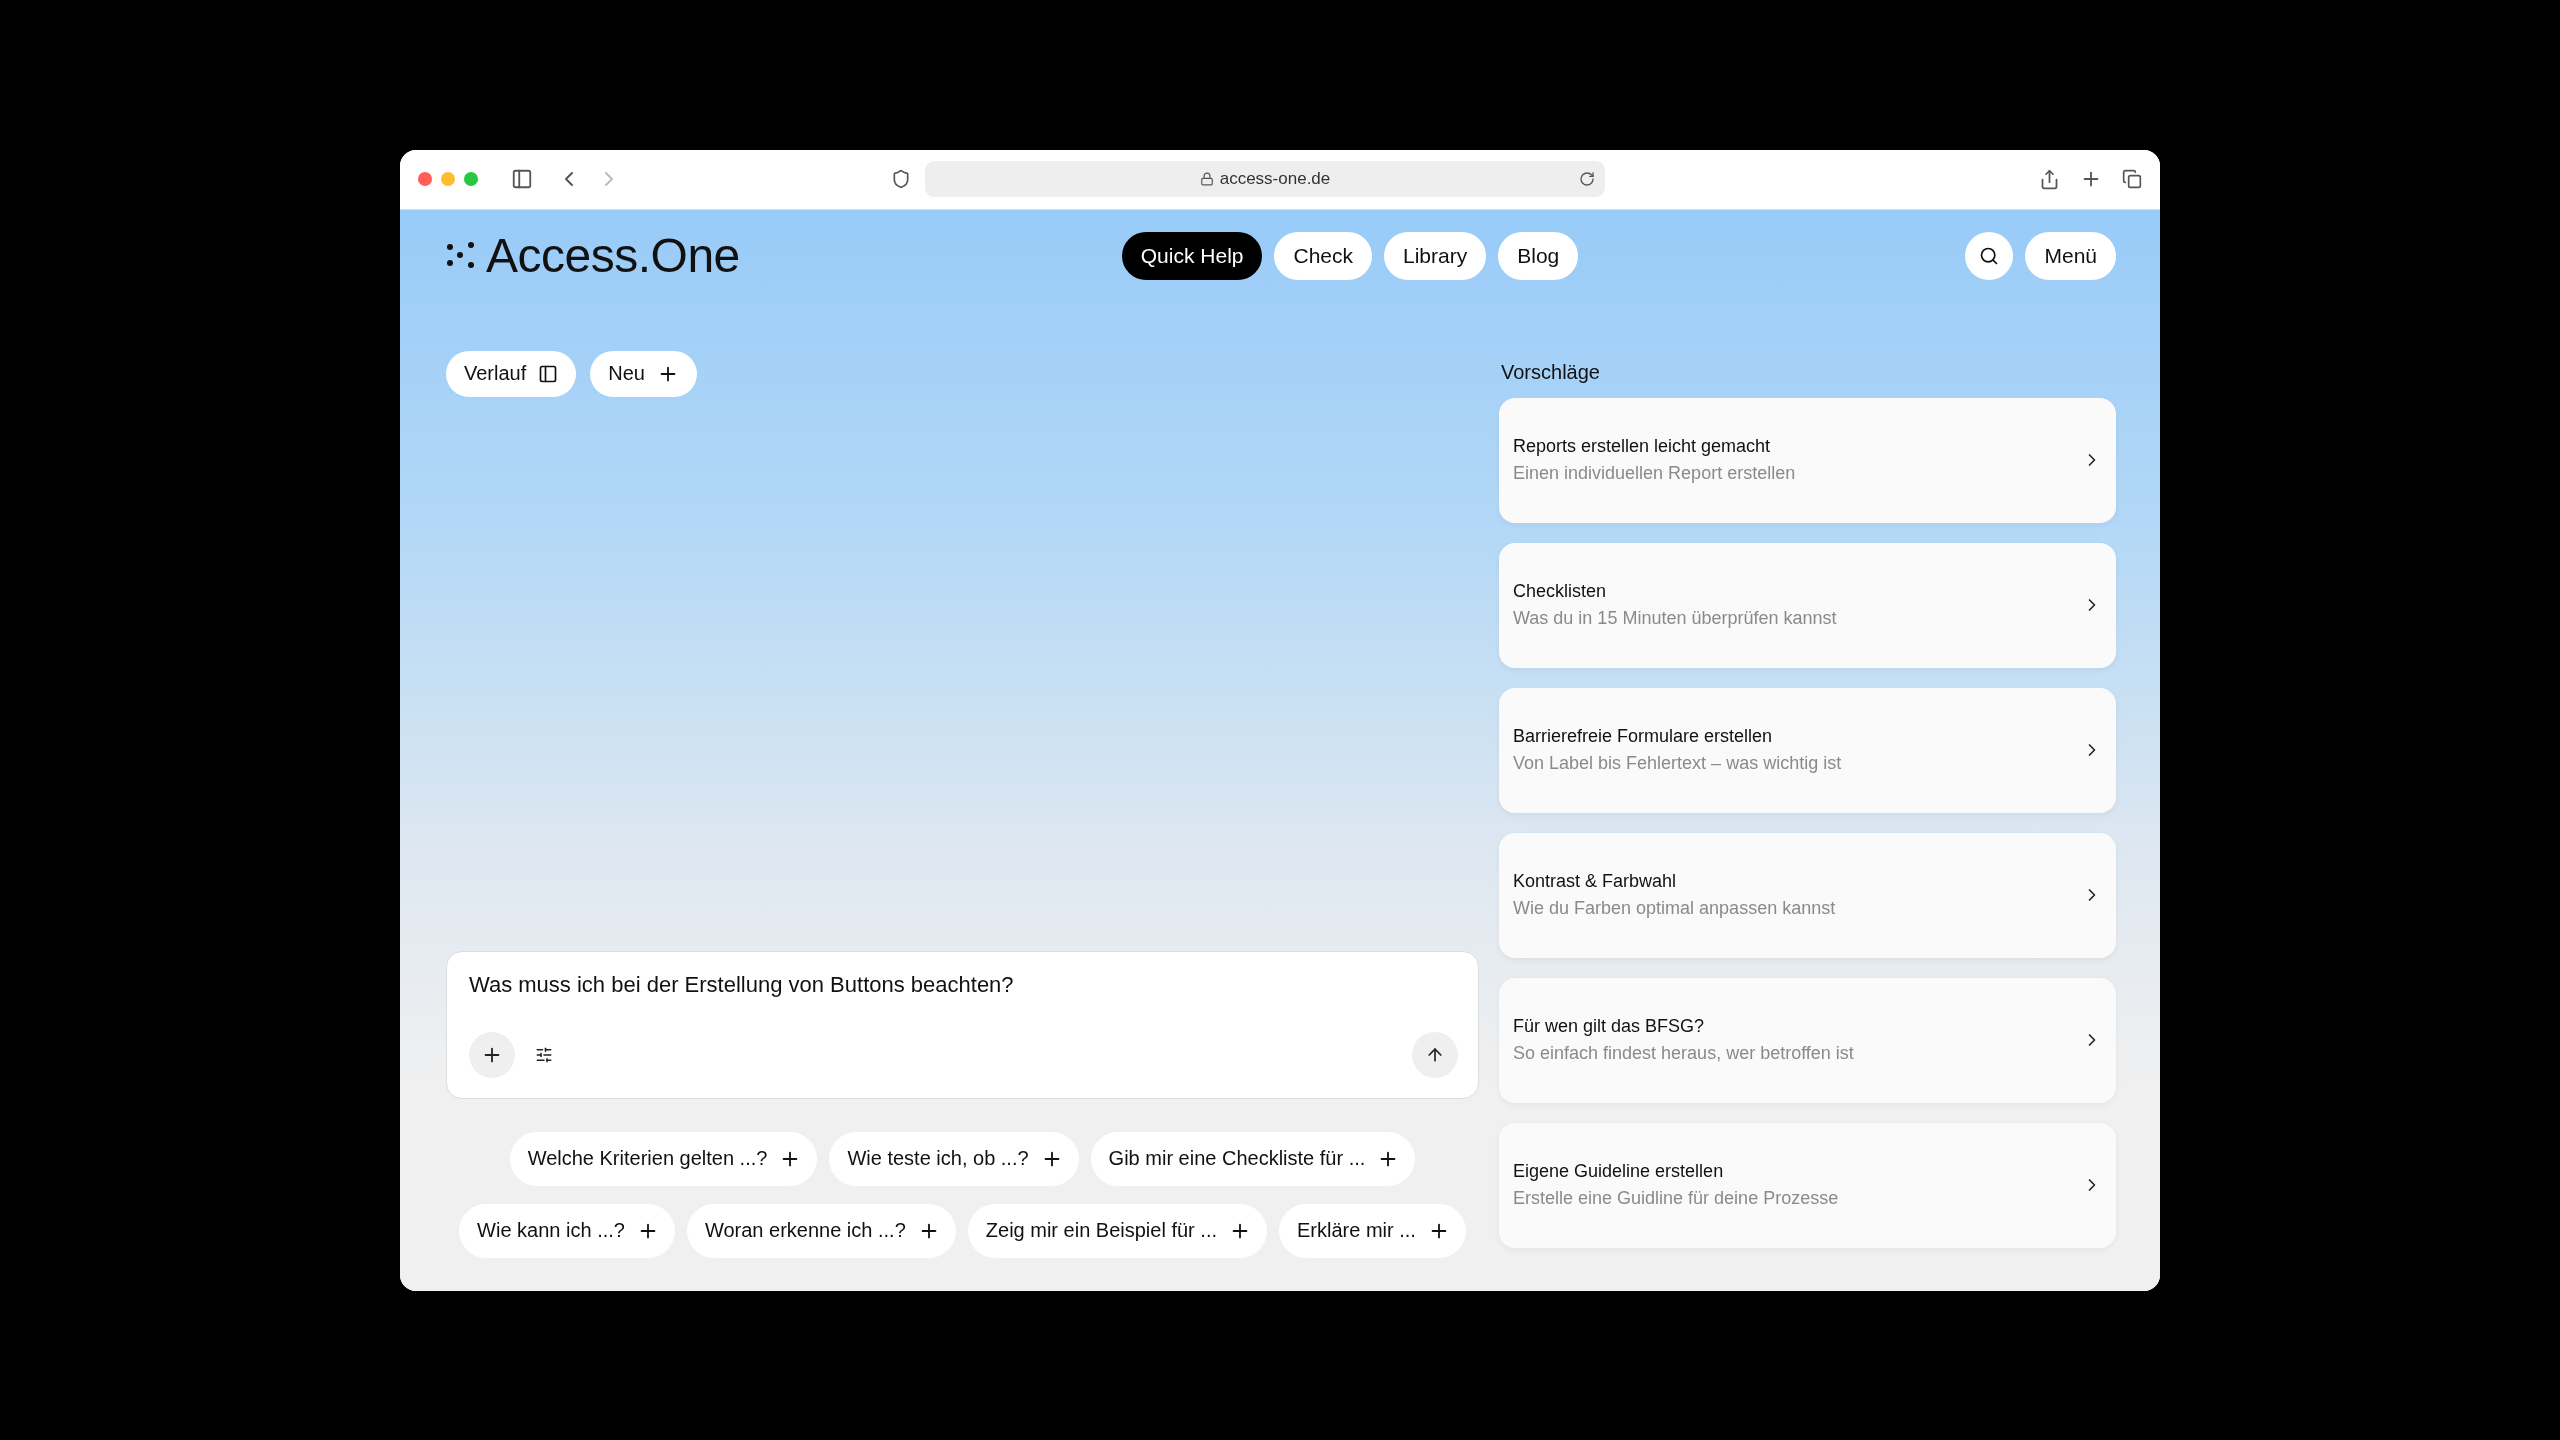 The image size is (2560, 1440). Describe the element at coordinates (425, 179) in the screenshot. I see `close-window-icon` at that location.